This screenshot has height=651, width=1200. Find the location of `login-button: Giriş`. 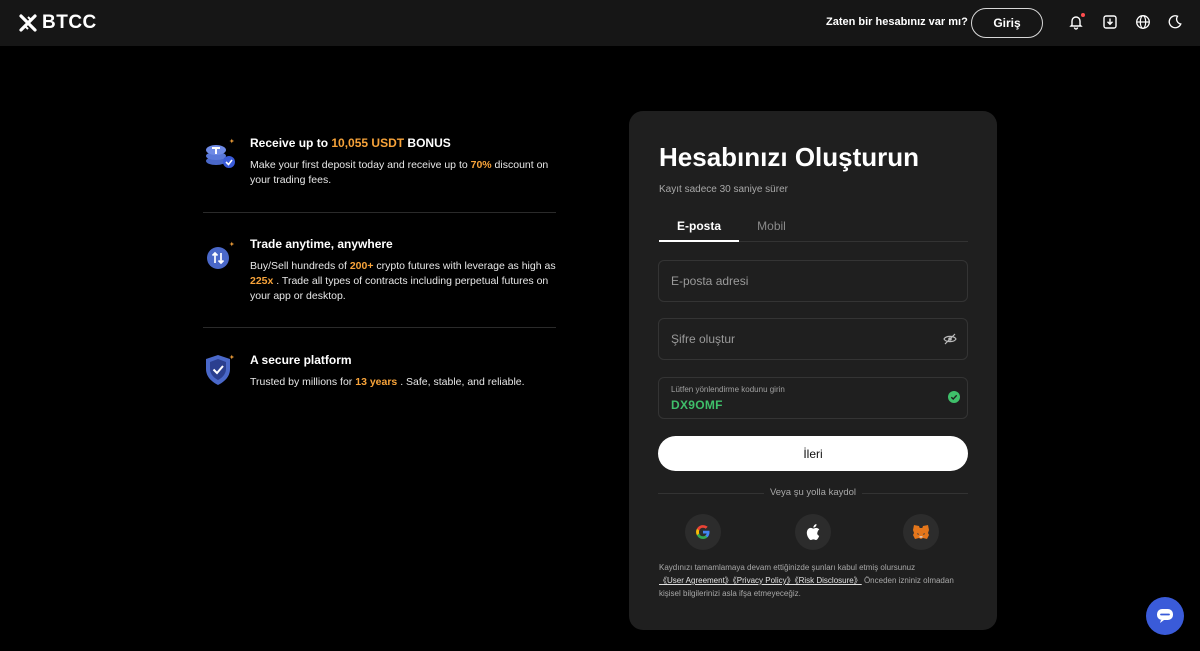

login-button: Giriş is located at coordinates (1007, 23).